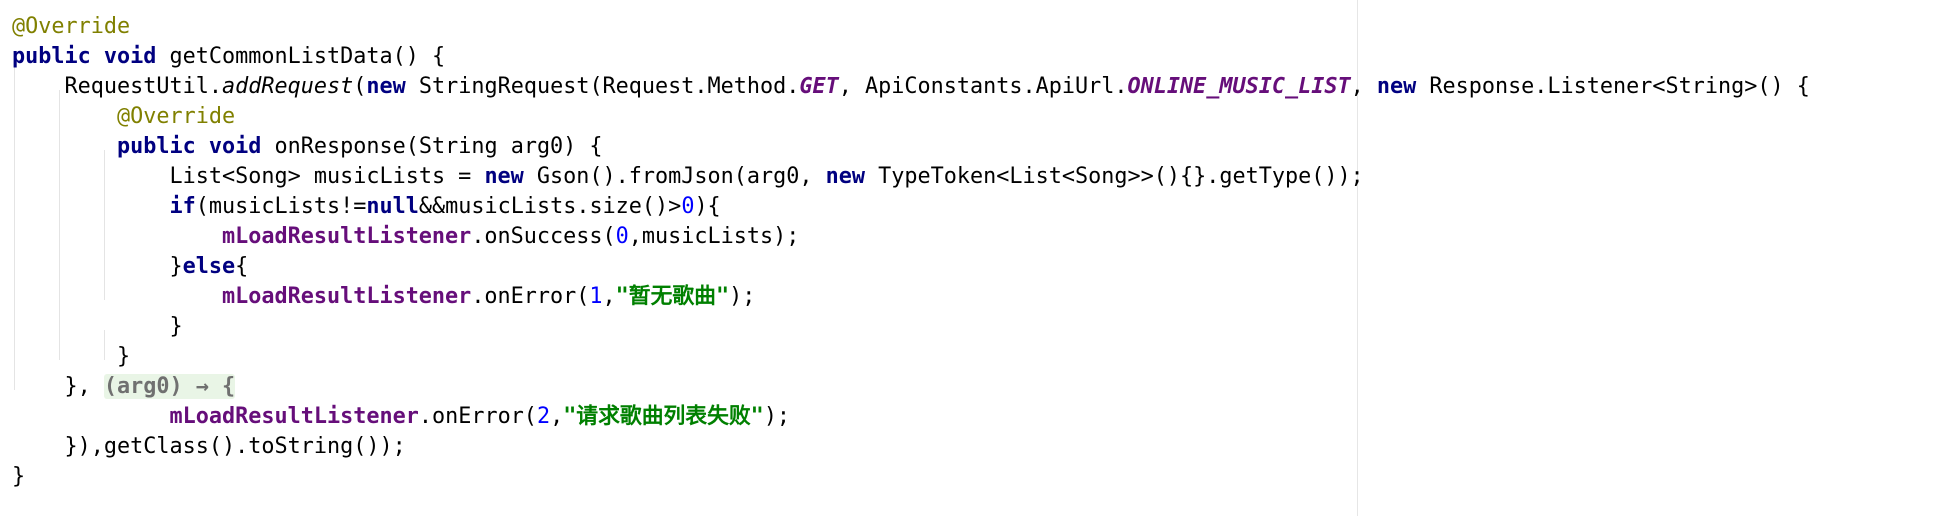 The height and width of the screenshot is (516, 1934). Describe the element at coordinates (281, 206) in the screenshot. I see `code-token: (musicLists!=` at that location.